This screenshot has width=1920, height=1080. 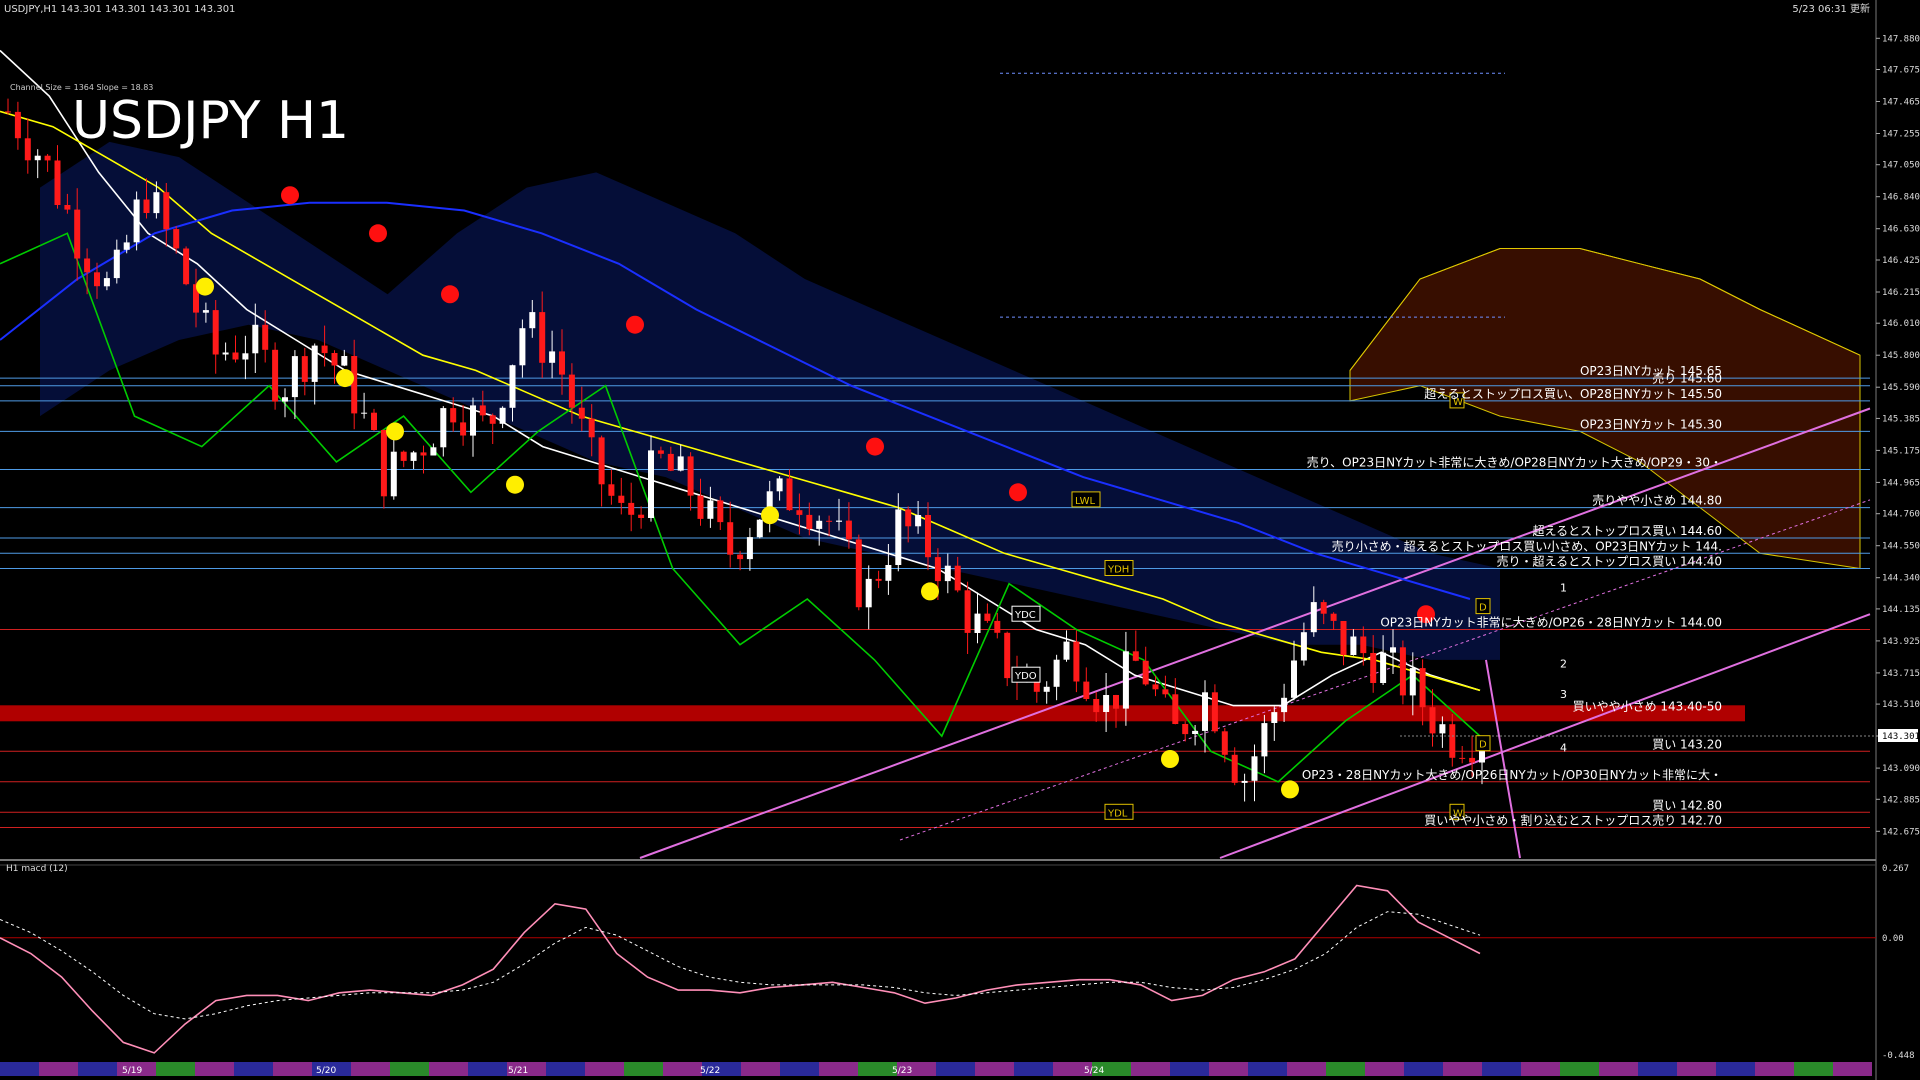 I want to click on level-tag: LWL, so click(x=1085, y=501).